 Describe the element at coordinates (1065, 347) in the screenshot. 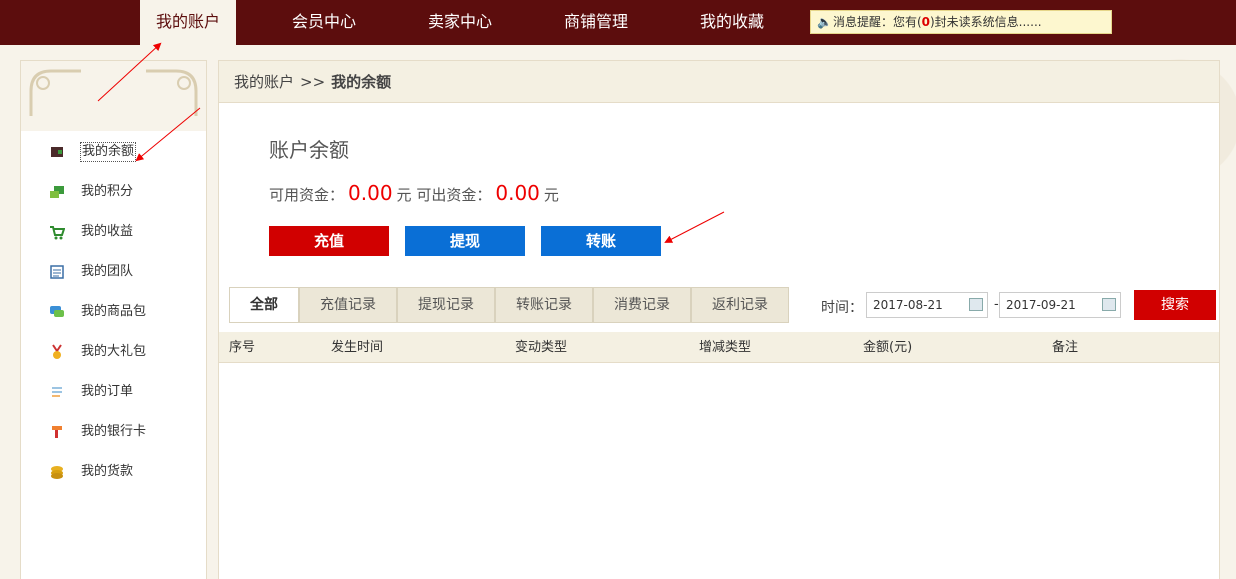

I see `column-header: 备注` at that location.